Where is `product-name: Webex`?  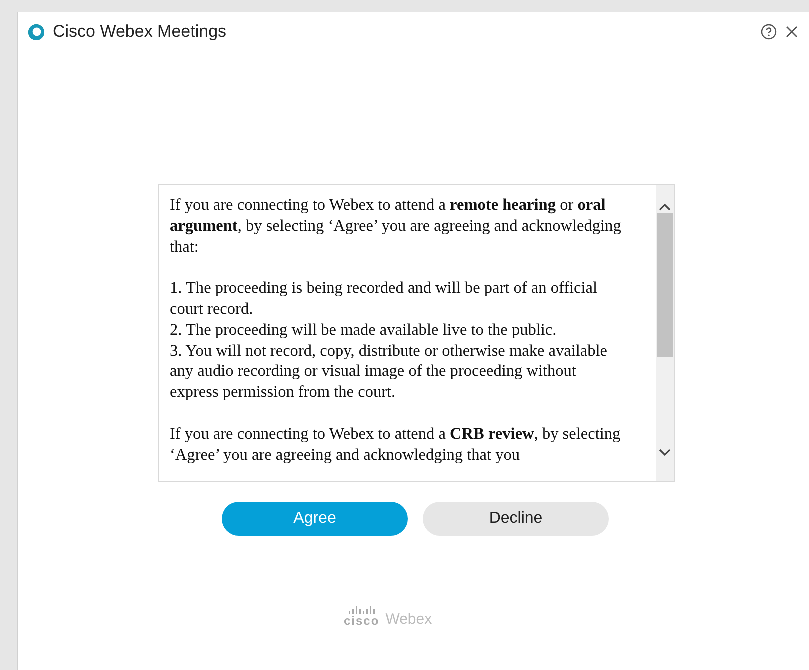 product-name: Webex is located at coordinates (409, 619).